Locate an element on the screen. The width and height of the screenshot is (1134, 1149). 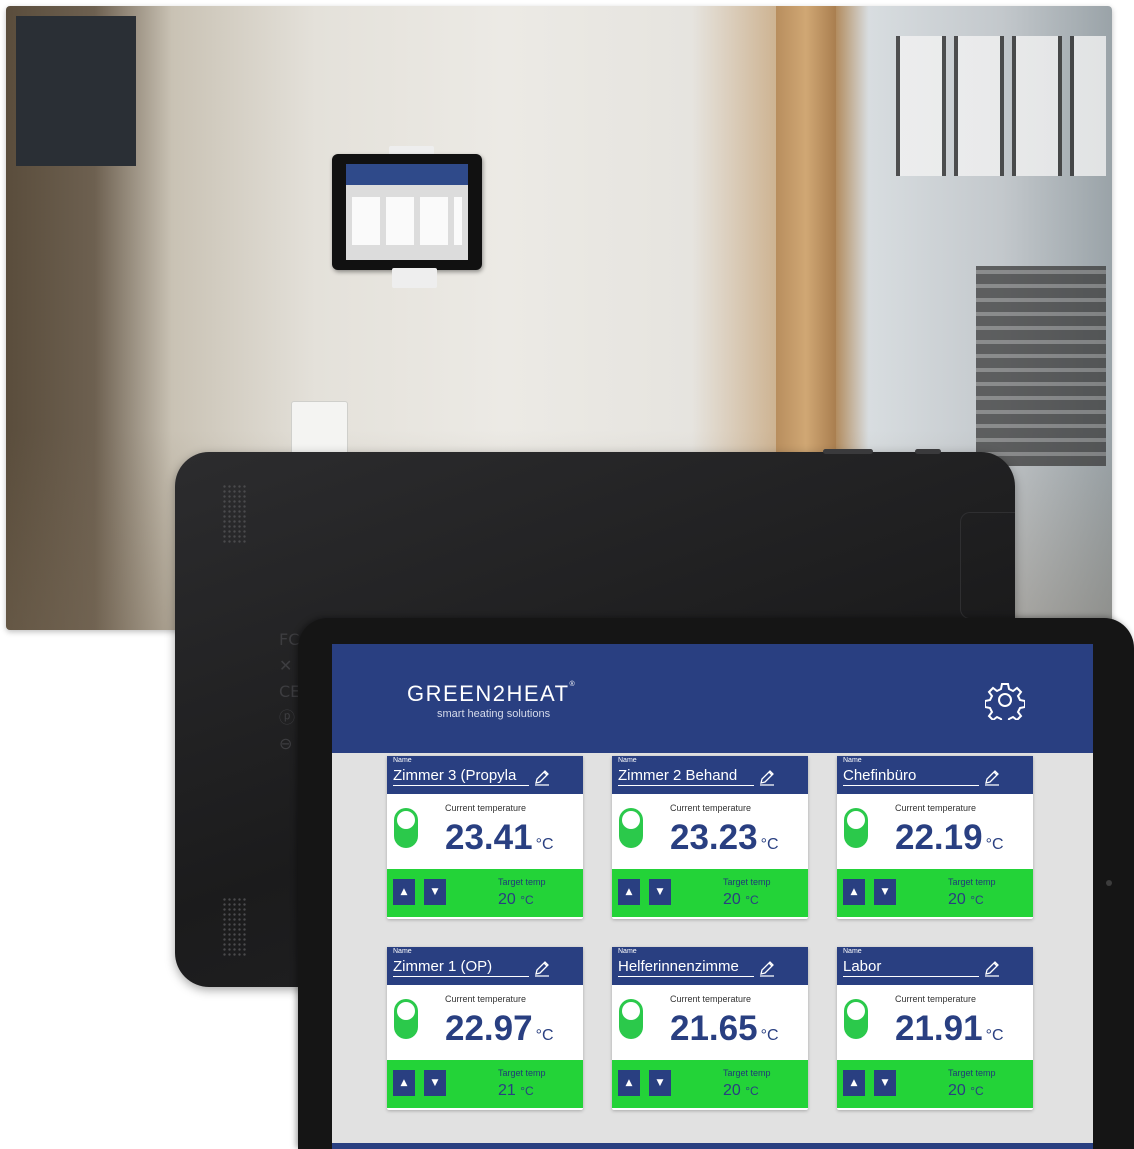
current-temperature-value: 23.23 °C is located at coordinates (724, 841).